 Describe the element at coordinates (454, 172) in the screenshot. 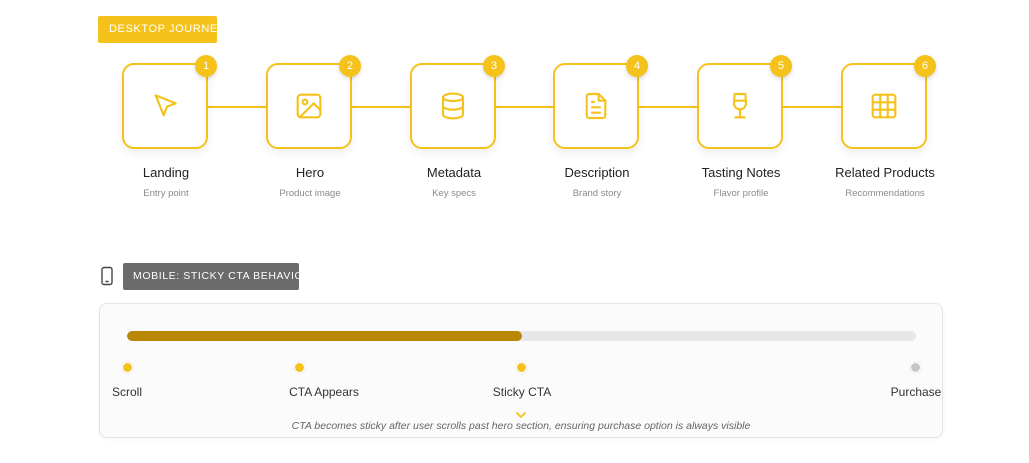

I see `step-title: Metadata` at that location.